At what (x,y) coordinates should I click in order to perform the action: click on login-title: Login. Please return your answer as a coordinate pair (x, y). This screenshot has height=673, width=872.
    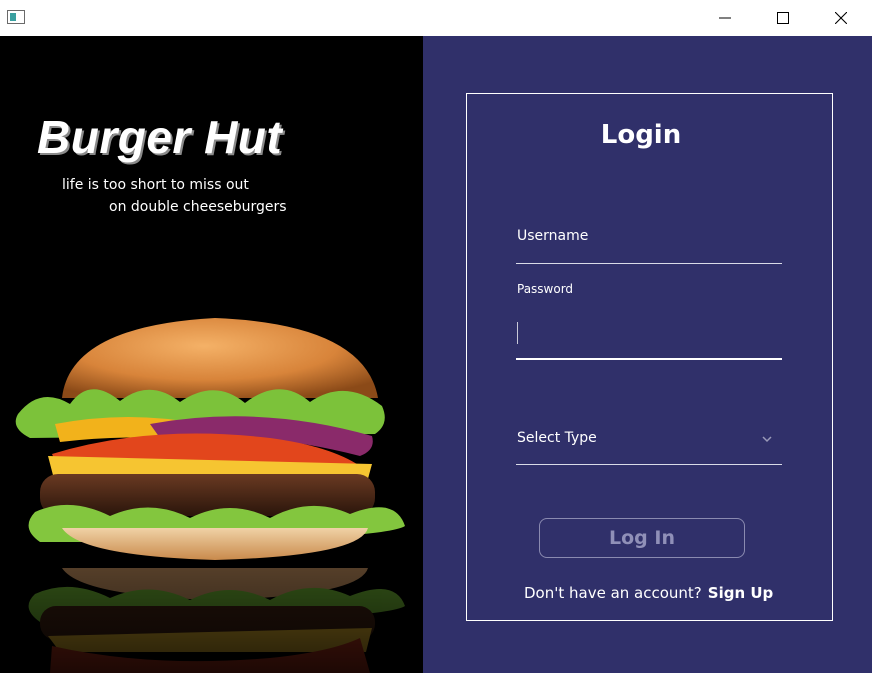
    Looking at the image, I should click on (641, 135).